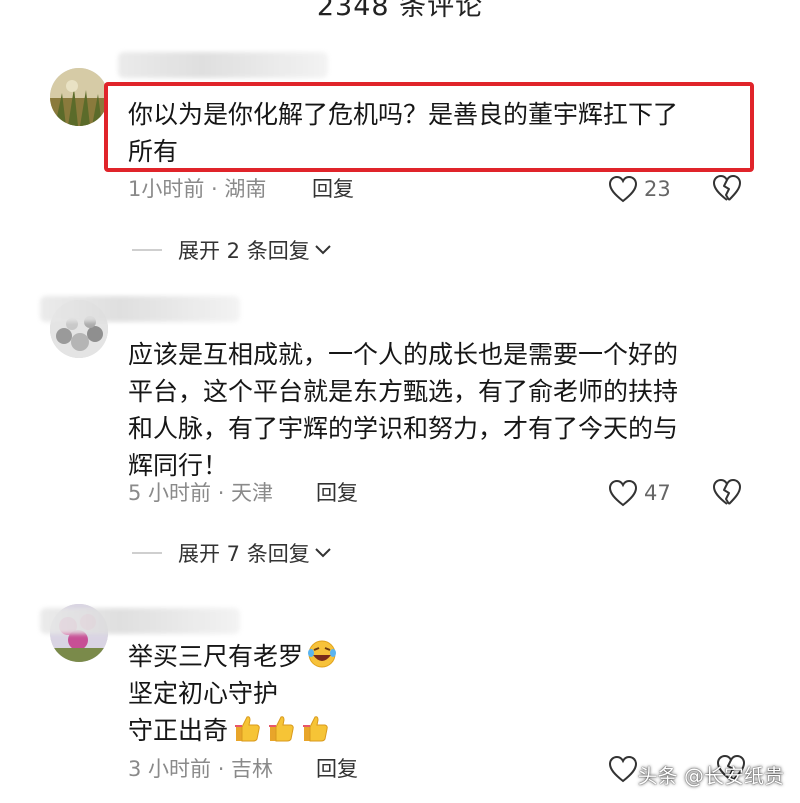  What do you see at coordinates (403, 133) in the screenshot?
I see `comment-text: 你以为是你化解了危机吗？是善良的董宇辉扛下了 所有` at bounding box center [403, 133].